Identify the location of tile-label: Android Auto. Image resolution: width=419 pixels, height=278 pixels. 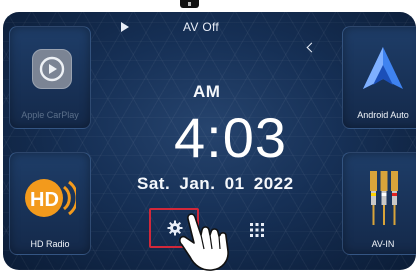
(383, 115).